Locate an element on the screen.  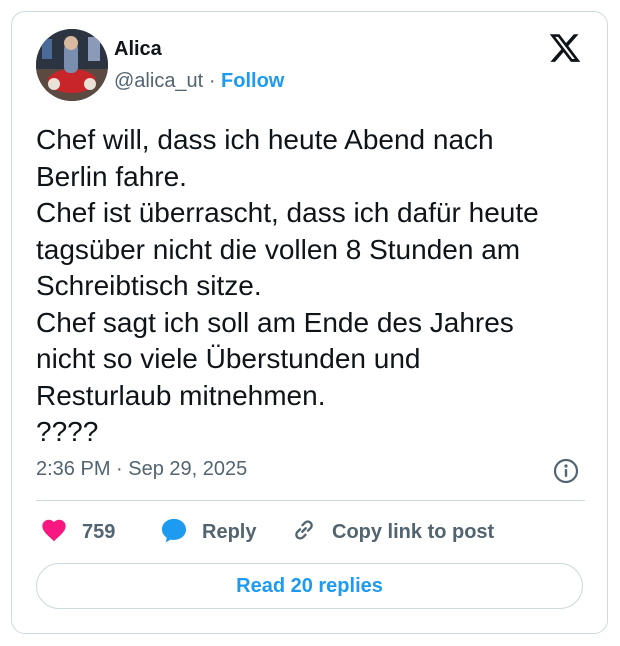
reply-label: Reply is located at coordinates (229, 531).